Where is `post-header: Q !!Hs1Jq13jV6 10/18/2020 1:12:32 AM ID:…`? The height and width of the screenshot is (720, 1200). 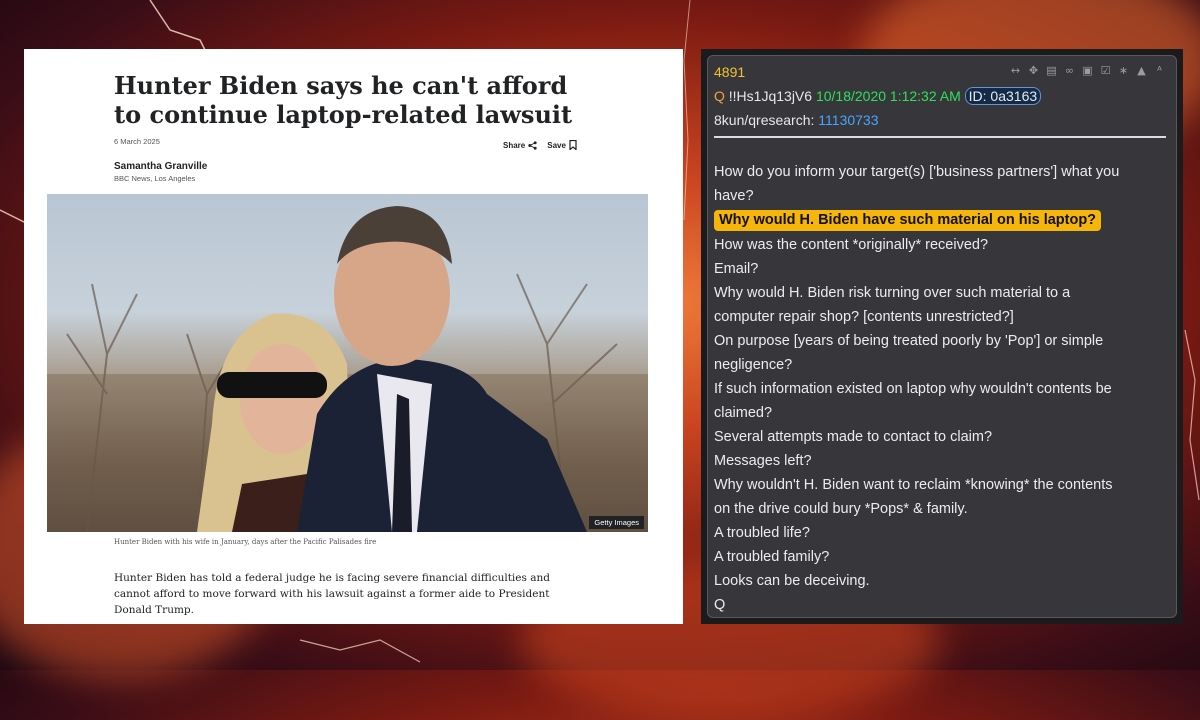 post-header: Q !!Hs1Jq13jV6 10/18/2020 1:12:32 AM ID:… is located at coordinates (878, 96).